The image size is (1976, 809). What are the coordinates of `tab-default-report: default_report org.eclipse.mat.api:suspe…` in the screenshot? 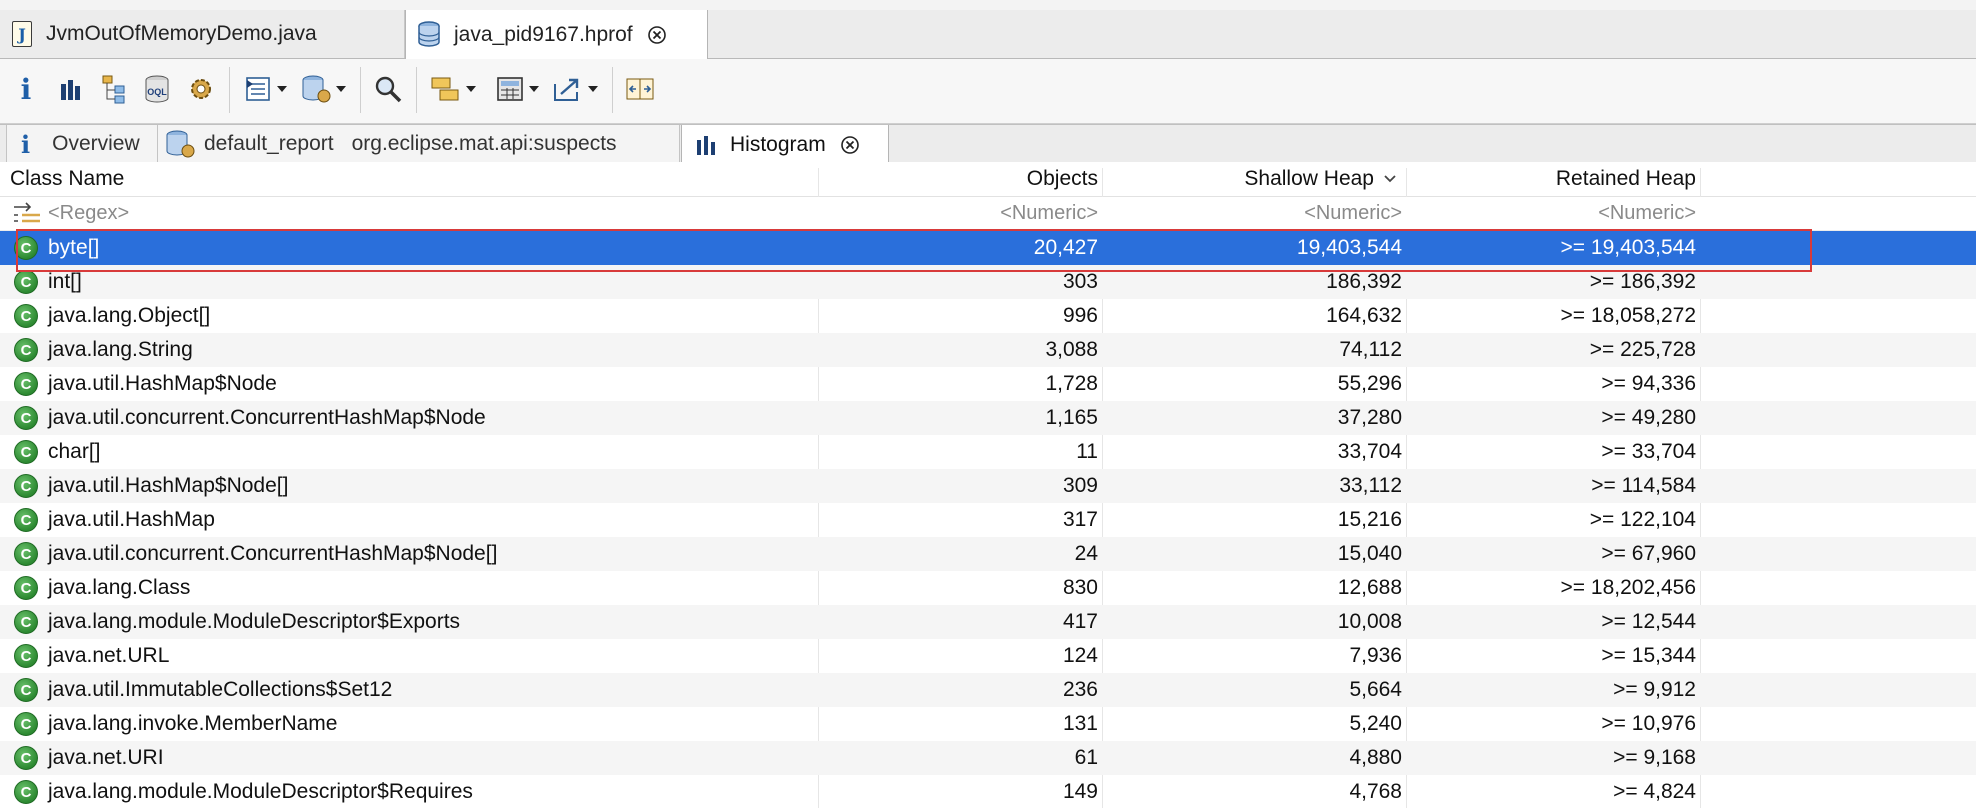 It's located at (419, 144).